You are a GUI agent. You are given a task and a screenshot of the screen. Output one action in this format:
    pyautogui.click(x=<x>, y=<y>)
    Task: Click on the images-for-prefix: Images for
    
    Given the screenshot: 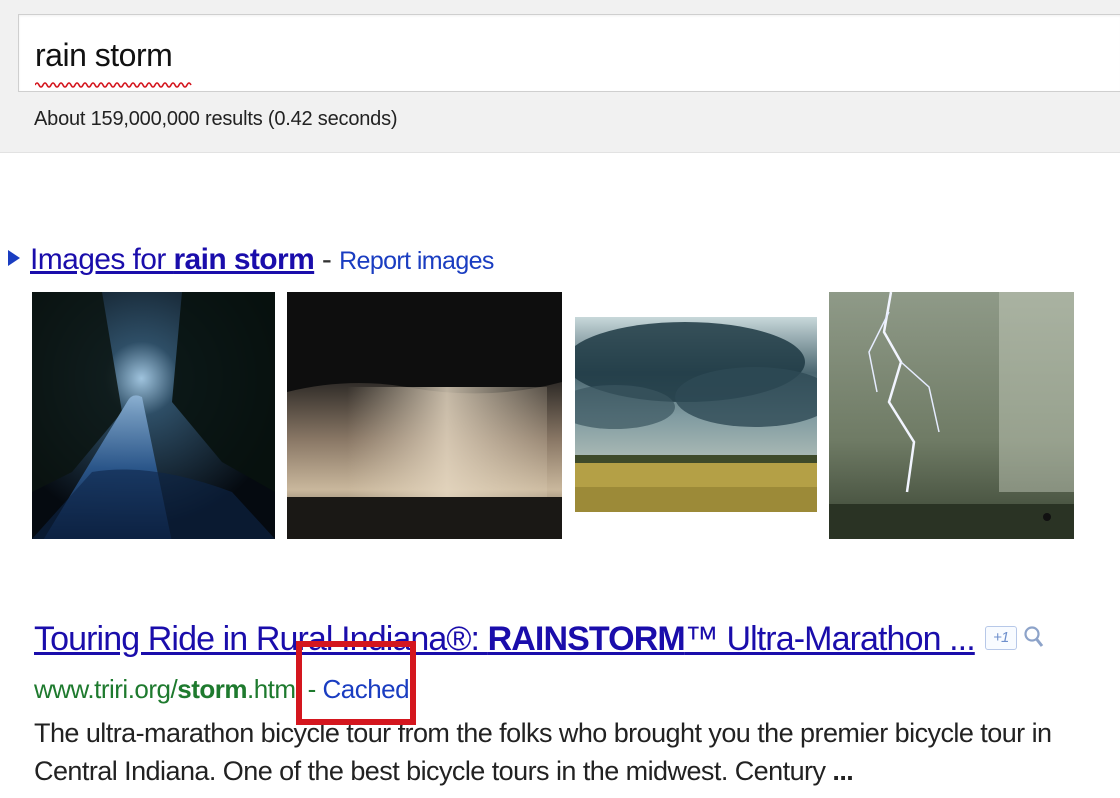 What is the action you would take?
    pyautogui.click(x=102, y=259)
    